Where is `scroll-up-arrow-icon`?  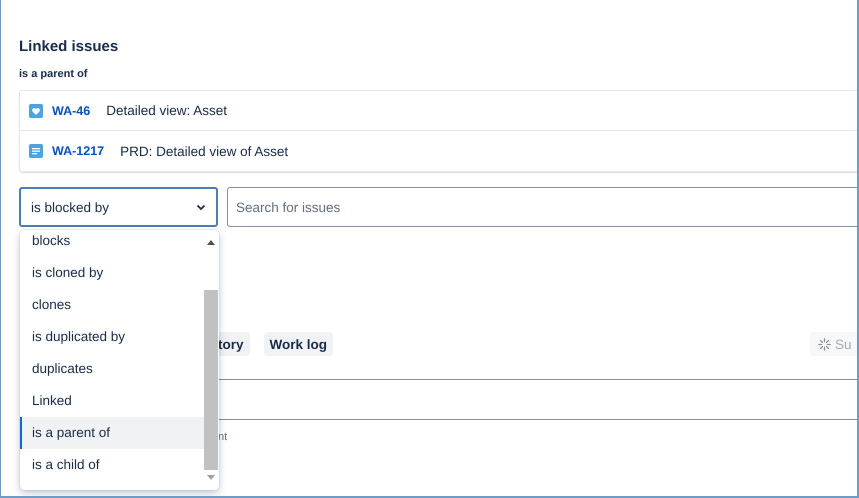 scroll-up-arrow-icon is located at coordinates (211, 242).